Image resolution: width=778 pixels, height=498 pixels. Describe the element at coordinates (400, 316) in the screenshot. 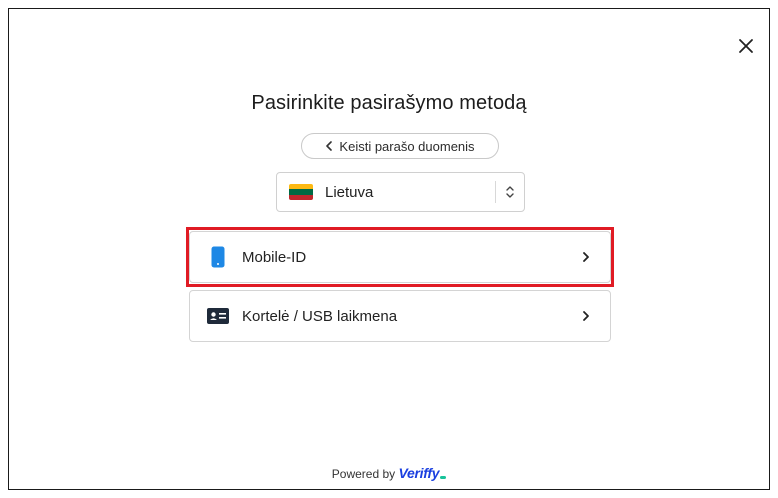

I see `method-card-usb: Kortelė / USB laikmena` at that location.